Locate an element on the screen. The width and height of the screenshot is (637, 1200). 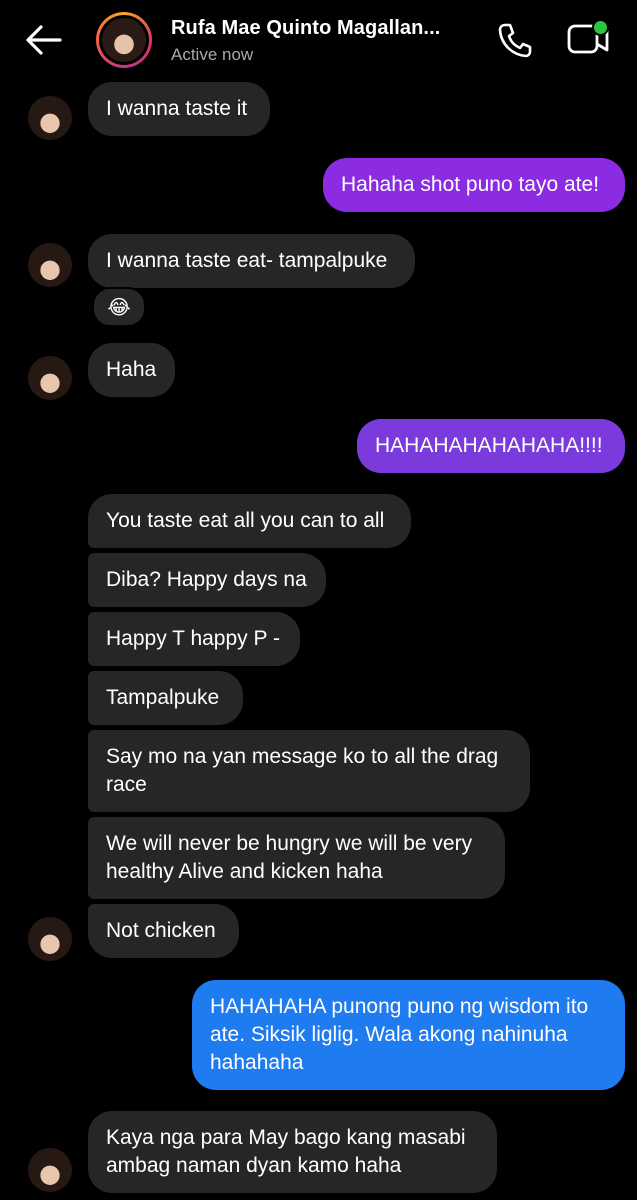
message-incoming: I wanna taste it is located at coordinates (179, 109).